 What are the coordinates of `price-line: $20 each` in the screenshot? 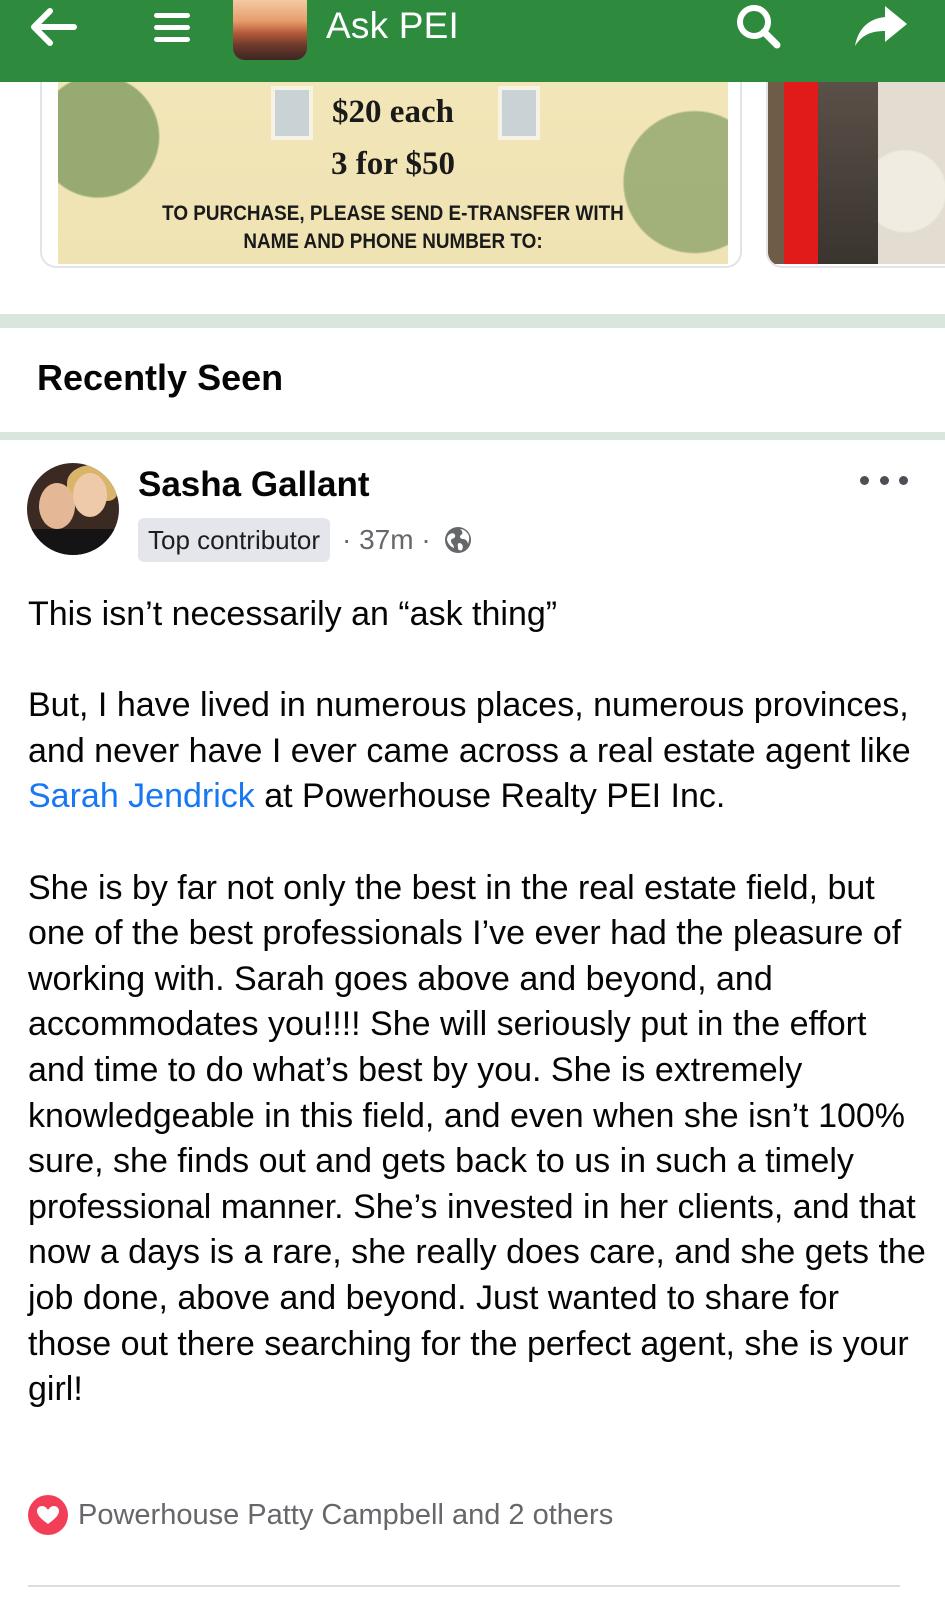 It's located at (393, 112).